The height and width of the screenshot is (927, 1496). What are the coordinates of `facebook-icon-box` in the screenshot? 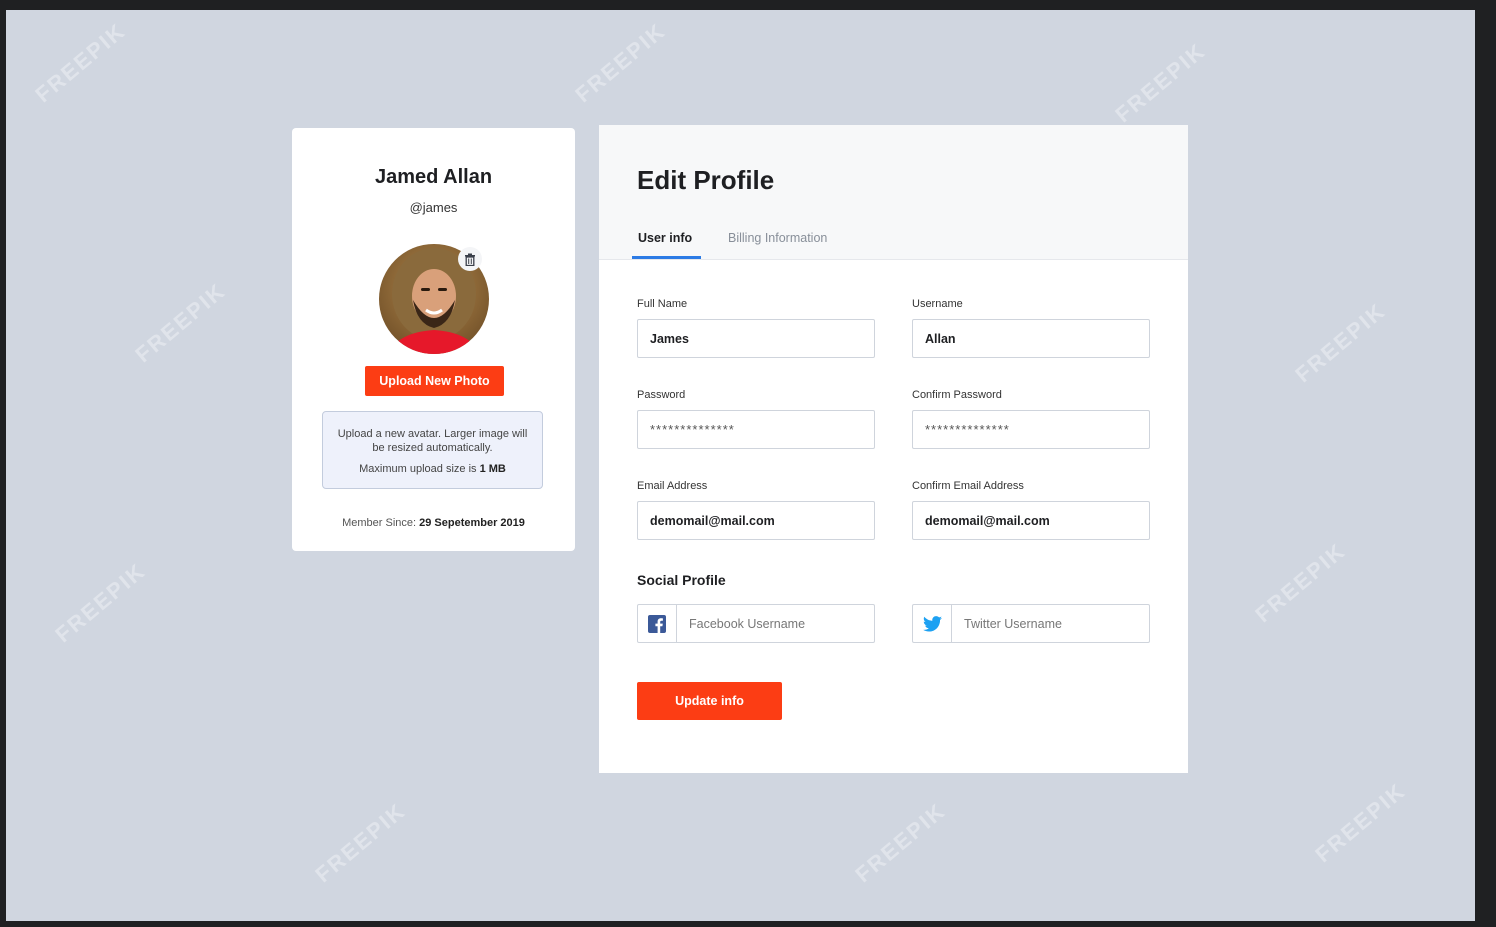 It's located at (657, 623).